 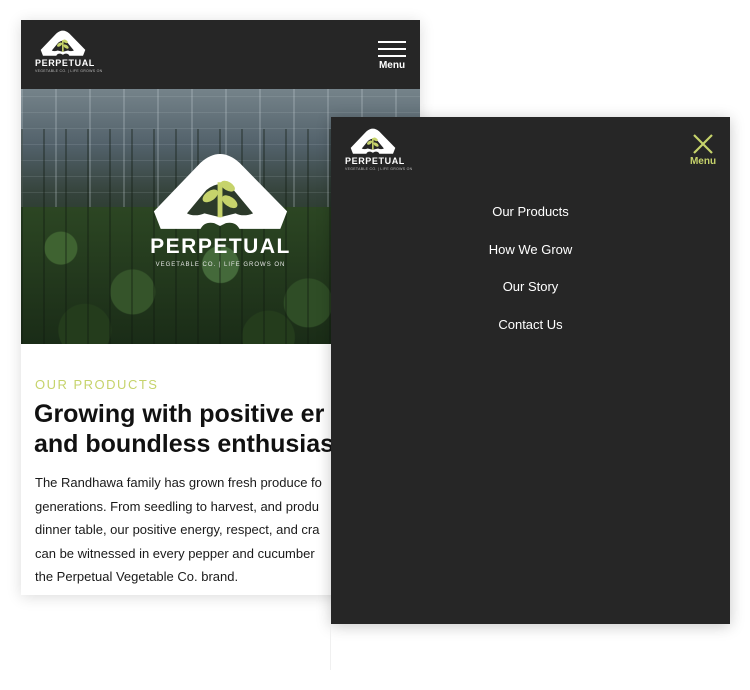 What do you see at coordinates (392, 59) in the screenshot?
I see `menu-button: Menu` at bounding box center [392, 59].